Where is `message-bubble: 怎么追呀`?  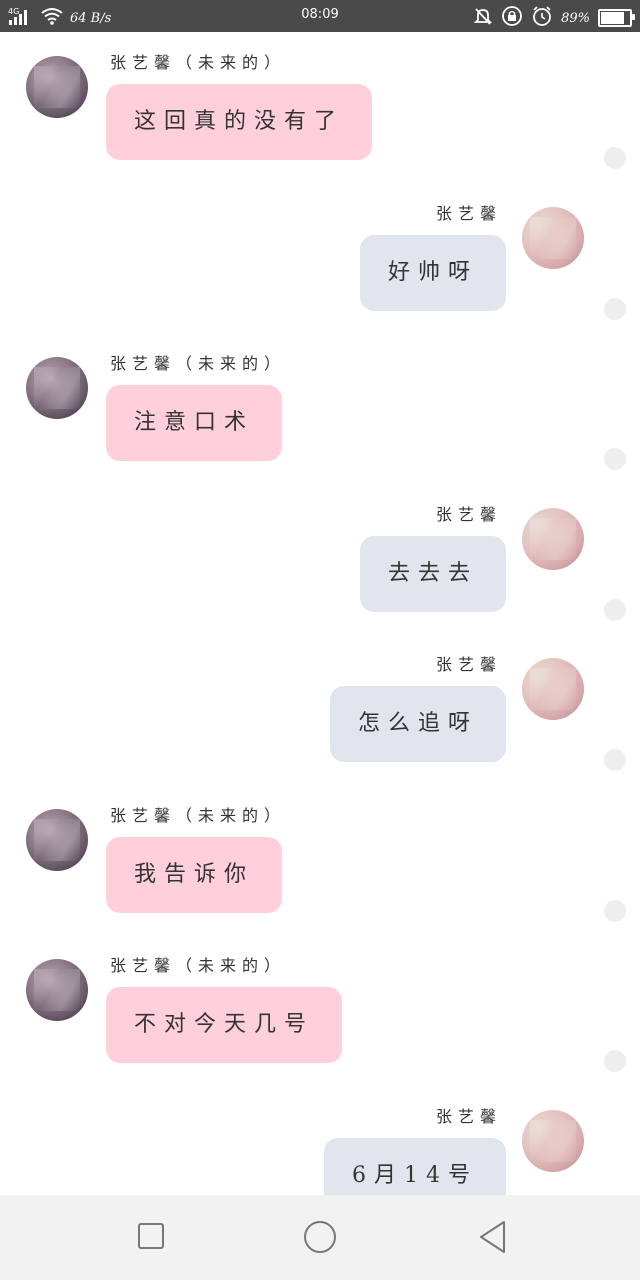 message-bubble: 怎么追呀 is located at coordinates (417, 724).